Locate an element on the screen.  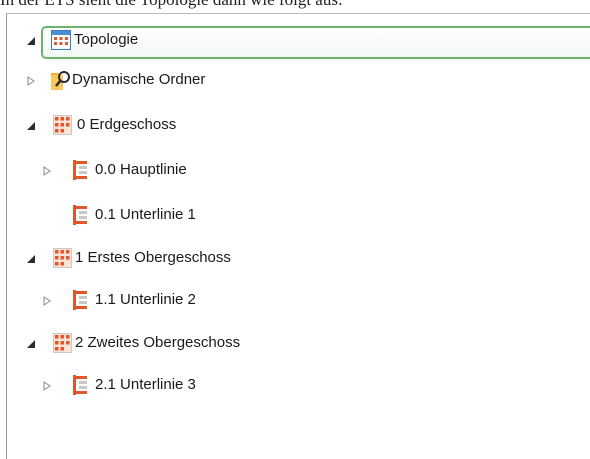
tree-item-unterlinie-1: 0.1 Unterlinie 1 is located at coordinates (297, 215).